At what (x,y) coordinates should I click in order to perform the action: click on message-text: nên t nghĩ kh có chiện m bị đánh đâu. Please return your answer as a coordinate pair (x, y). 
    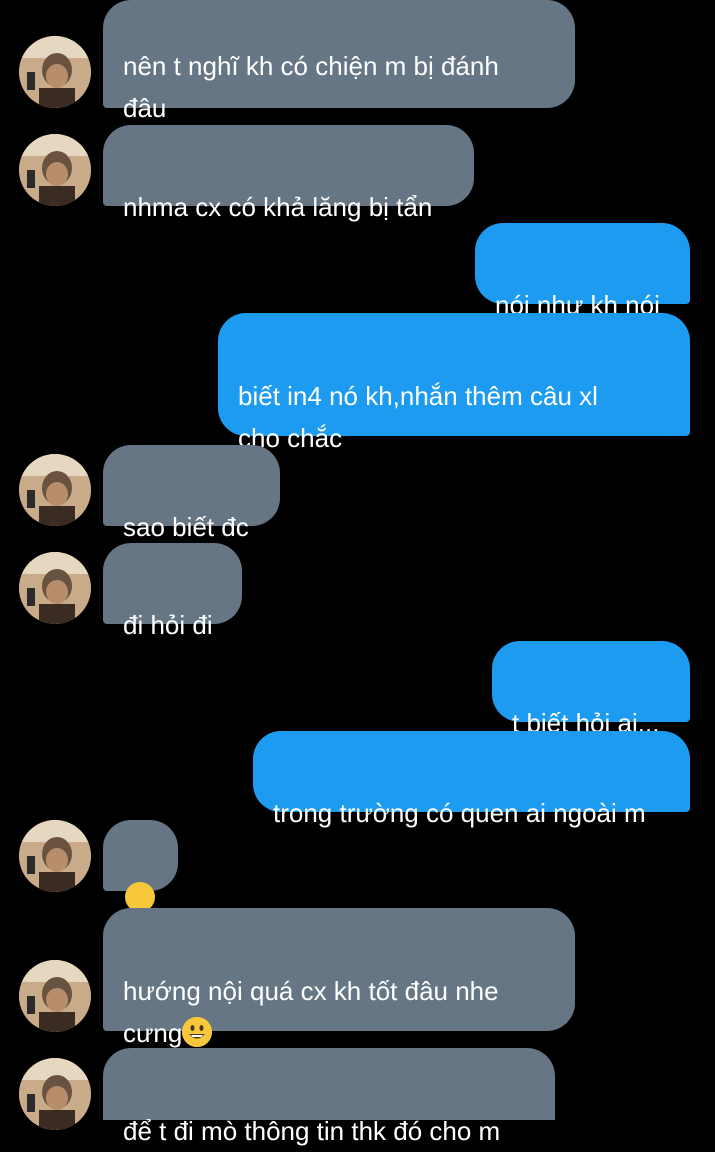
    Looking at the image, I should click on (311, 87).